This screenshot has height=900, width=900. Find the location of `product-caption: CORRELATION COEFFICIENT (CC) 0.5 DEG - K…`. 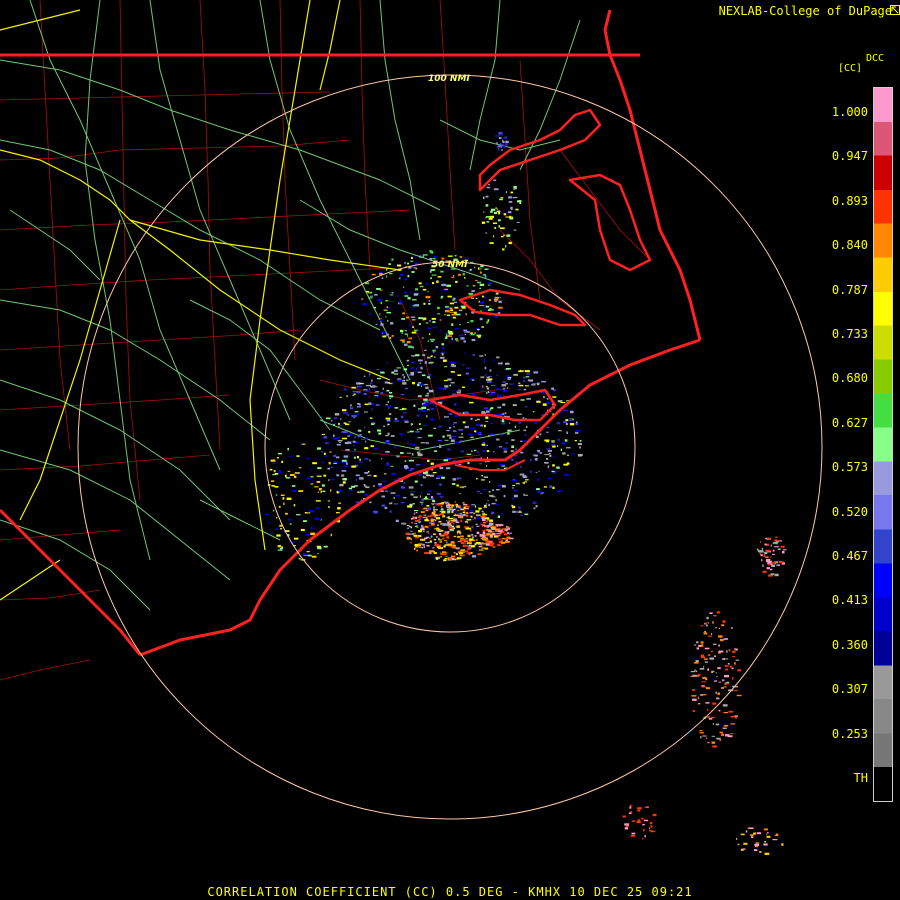

product-caption: CORRELATION COEFFICIENT (CC) 0.5 DEG - K… is located at coordinates (450, 892).